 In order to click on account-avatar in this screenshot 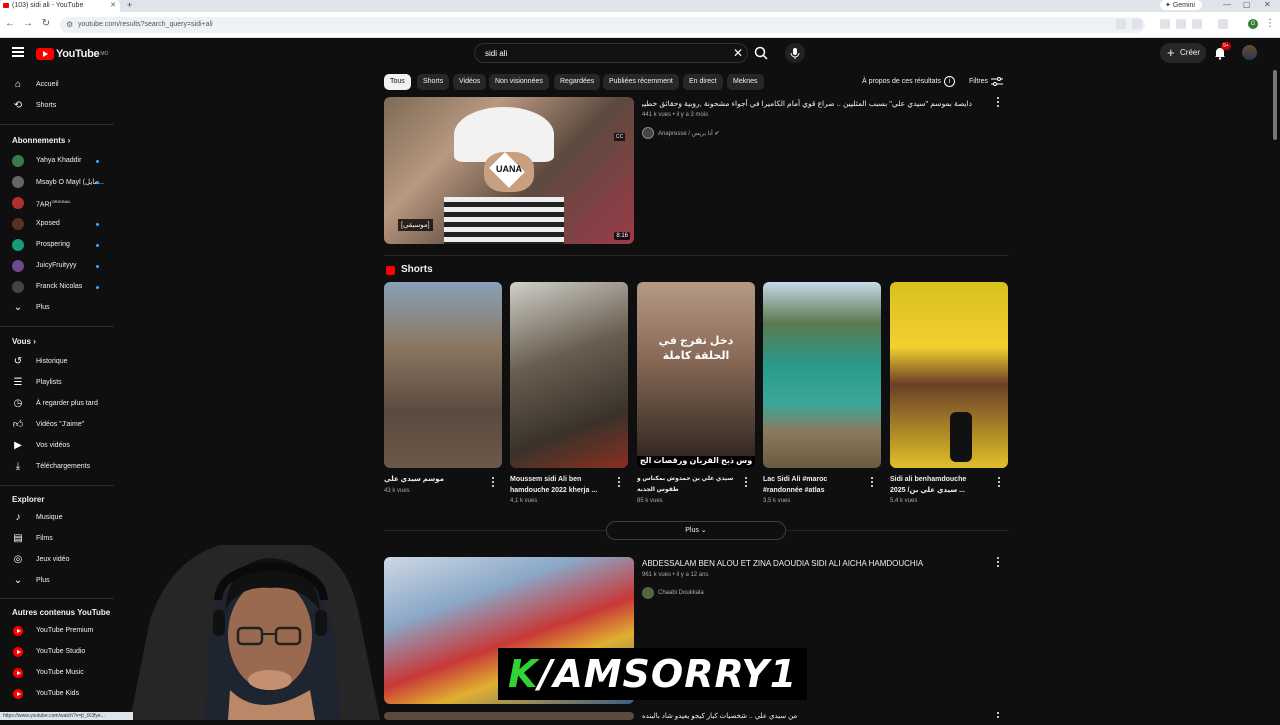, I will do `click(1249, 52)`.